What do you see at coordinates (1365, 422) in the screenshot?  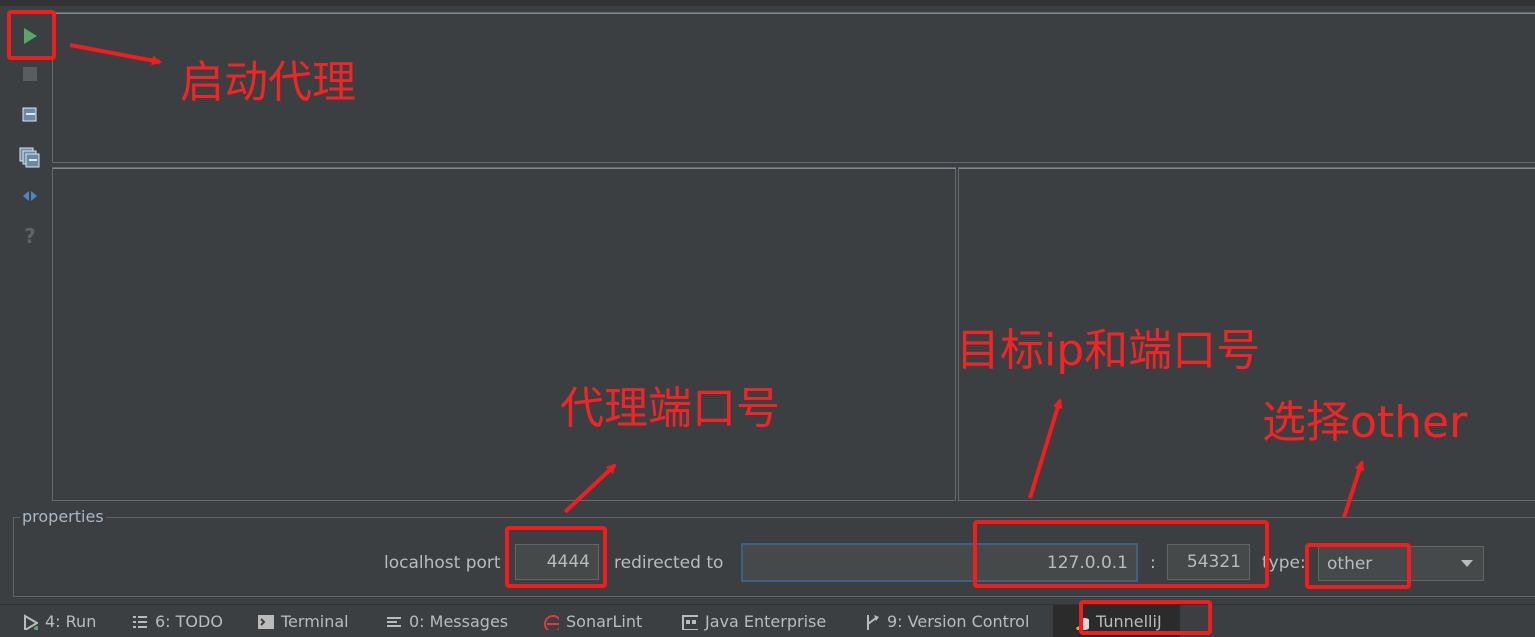 I see `annotation-choose-other: 选择other` at bounding box center [1365, 422].